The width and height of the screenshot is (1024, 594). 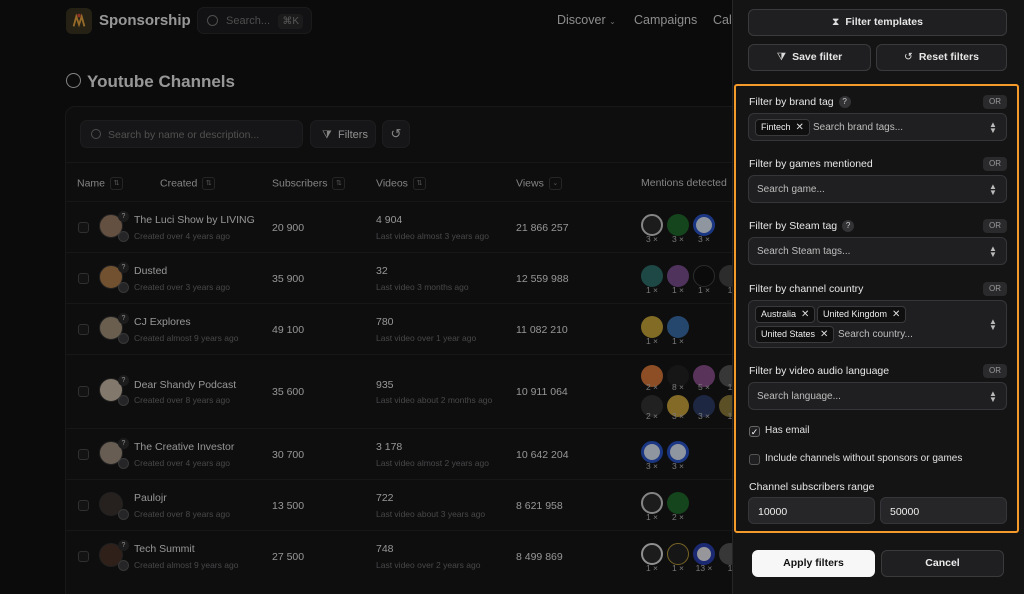 I want to click on apply-filters-button: Apply filters, so click(x=813, y=563).